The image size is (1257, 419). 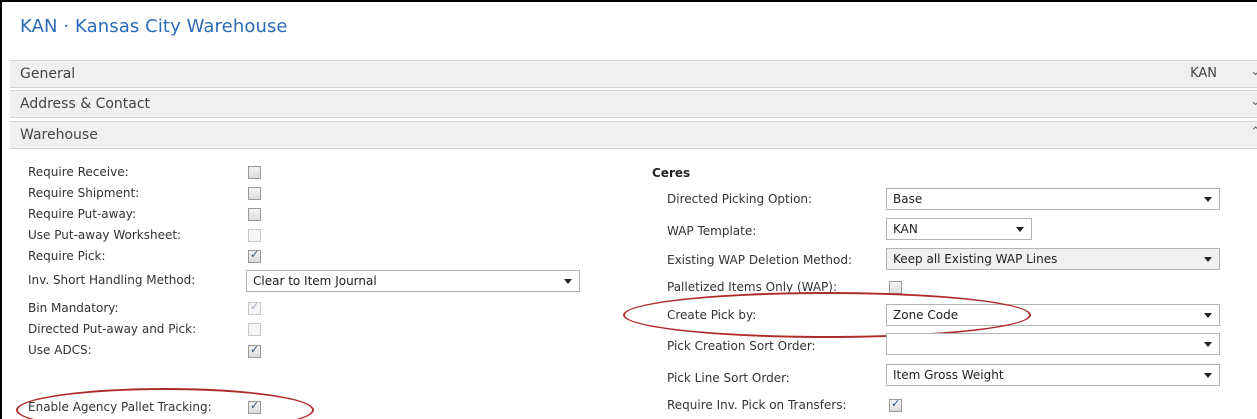 I want to click on use-putaway-worksheet-label: Use Put-away Worksheet:, so click(x=105, y=235).